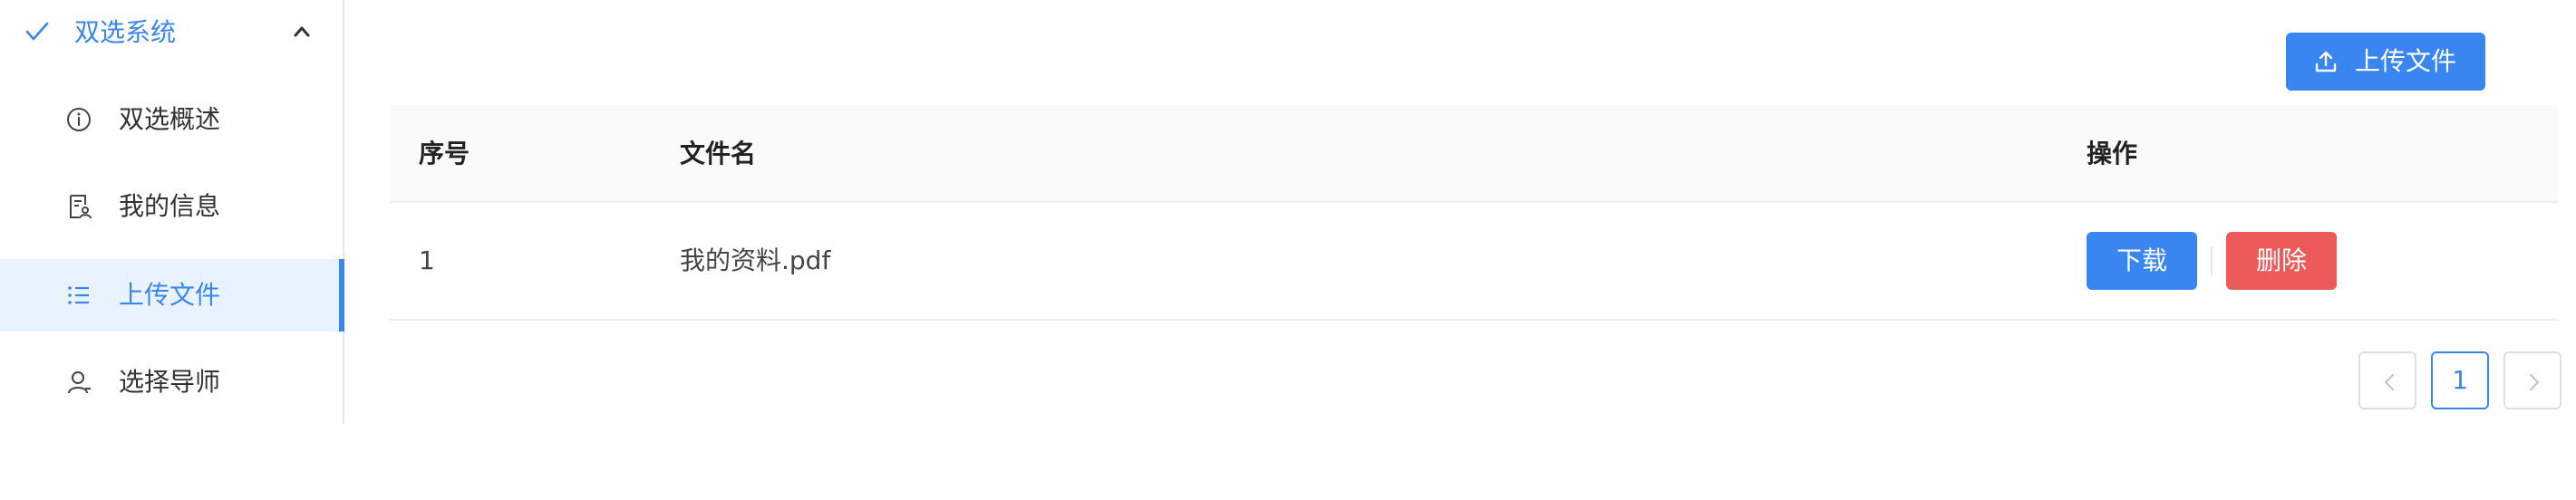 This screenshot has height=500, width=2576. I want to click on column-header-actions: 操作, so click(2112, 154).